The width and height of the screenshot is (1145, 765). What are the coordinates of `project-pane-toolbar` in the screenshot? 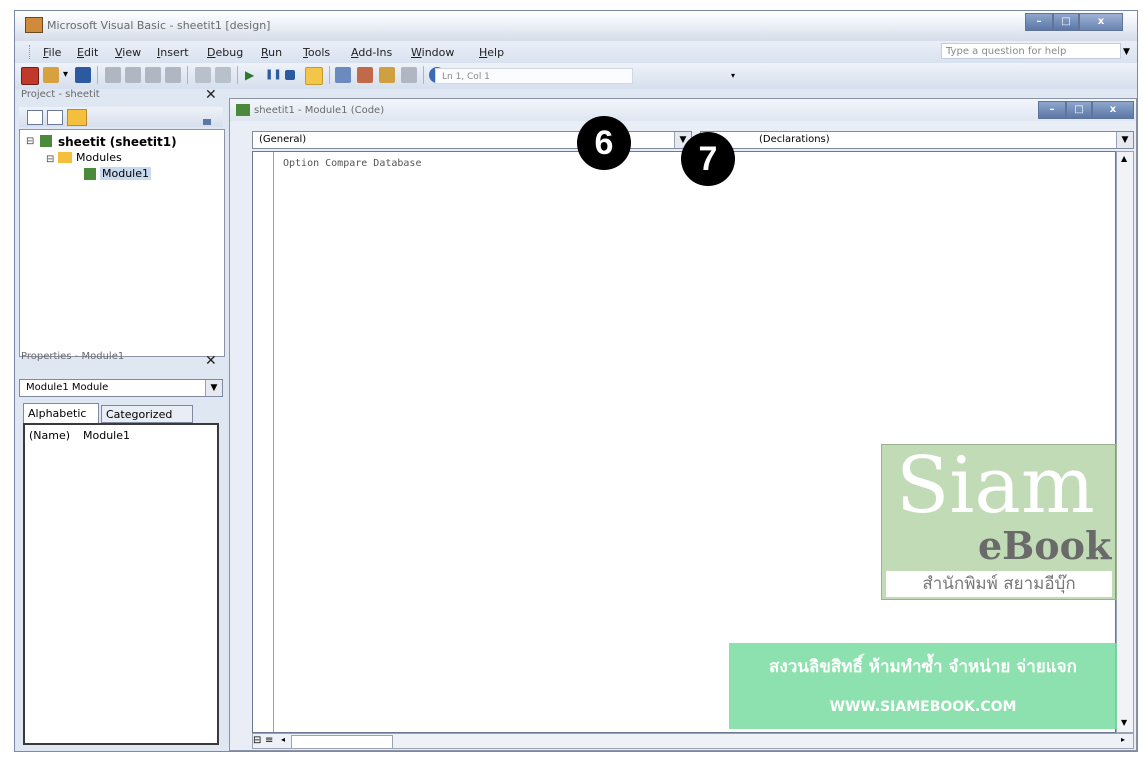 It's located at (121, 117).